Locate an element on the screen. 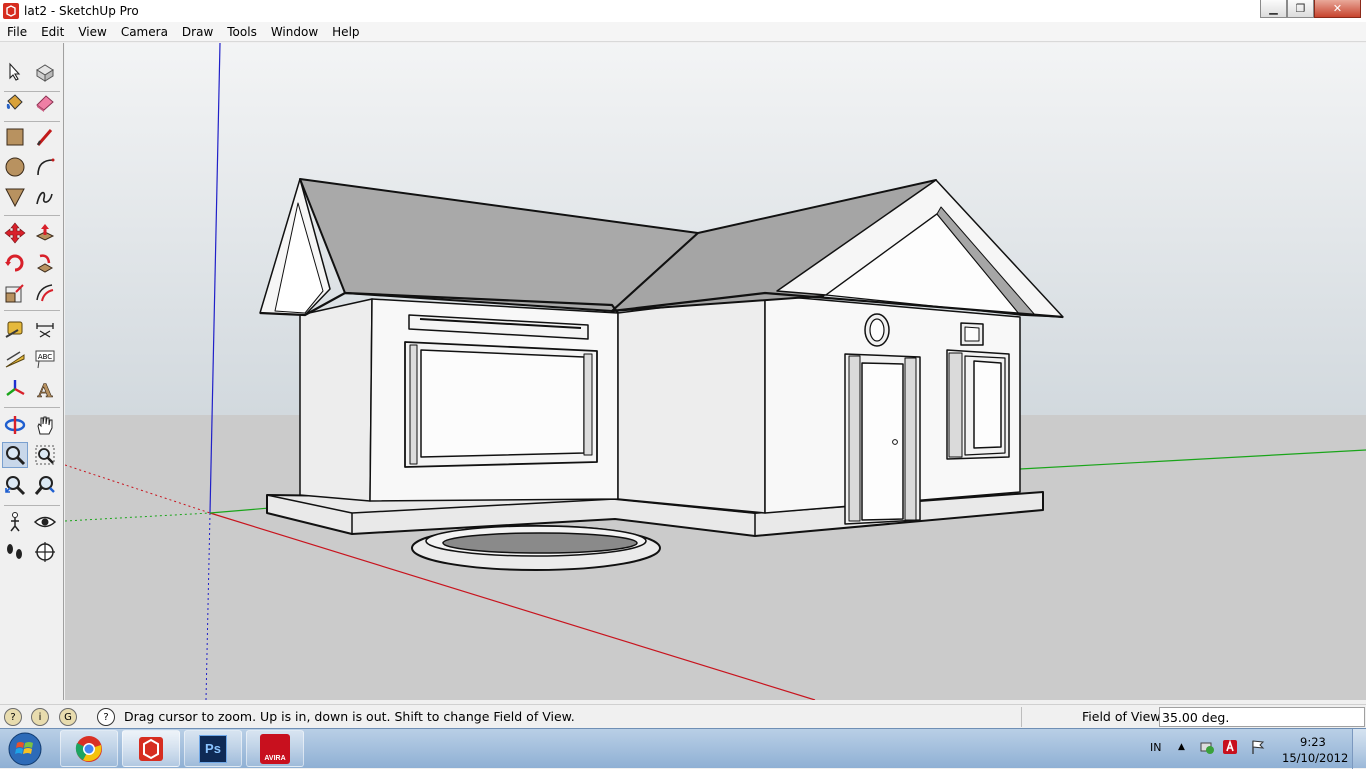  position-camera-icon is located at coordinates (15, 522).